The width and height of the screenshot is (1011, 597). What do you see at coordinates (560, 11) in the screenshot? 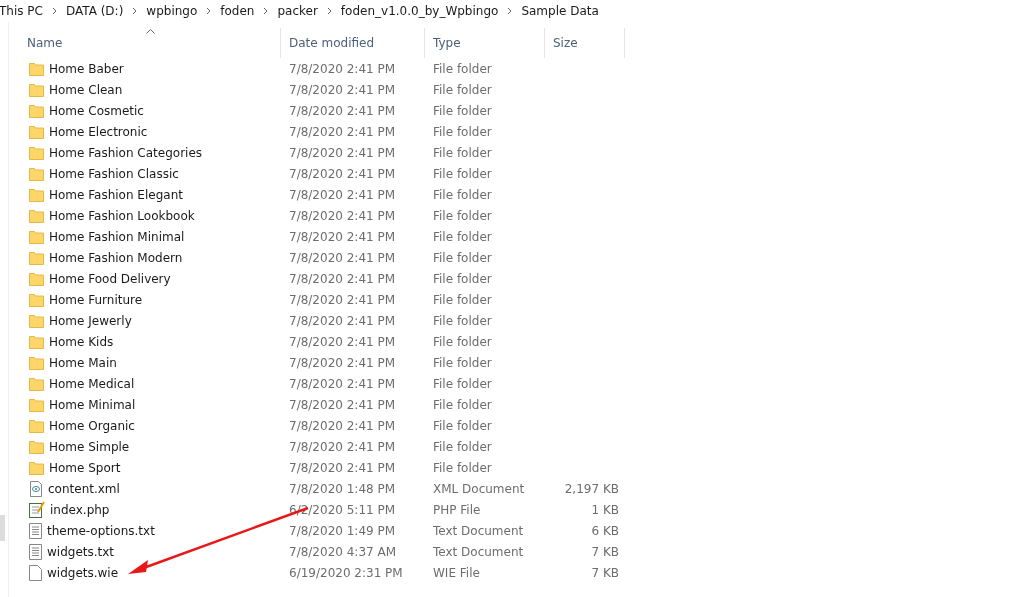
I see `breadcrumb-item: Sample Data` at bounding box center [560, 11].